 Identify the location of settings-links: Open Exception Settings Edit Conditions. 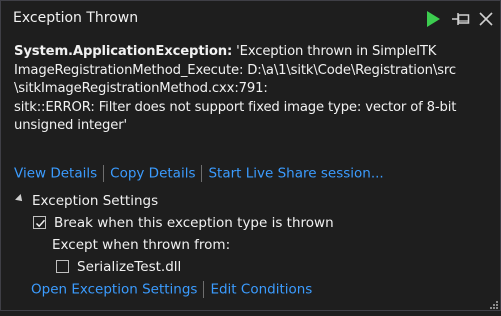
(171, 289).